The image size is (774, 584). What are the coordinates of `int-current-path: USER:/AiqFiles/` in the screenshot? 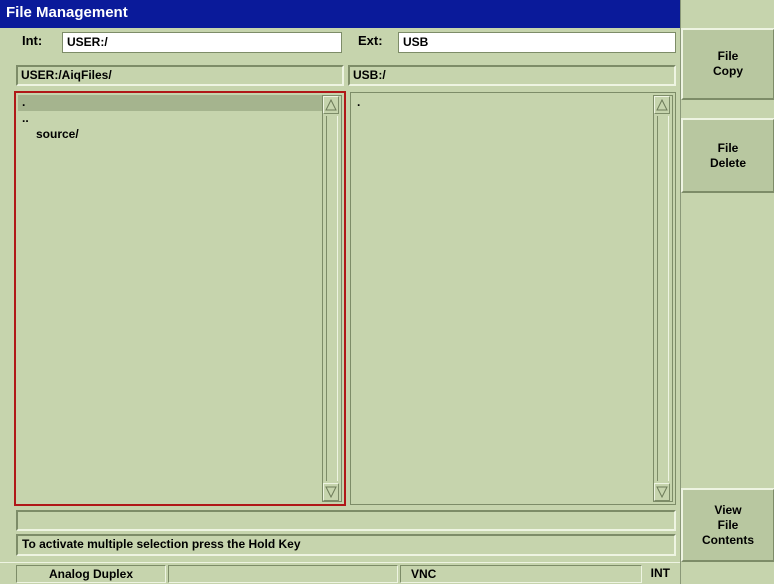 It's located at (180, 75).